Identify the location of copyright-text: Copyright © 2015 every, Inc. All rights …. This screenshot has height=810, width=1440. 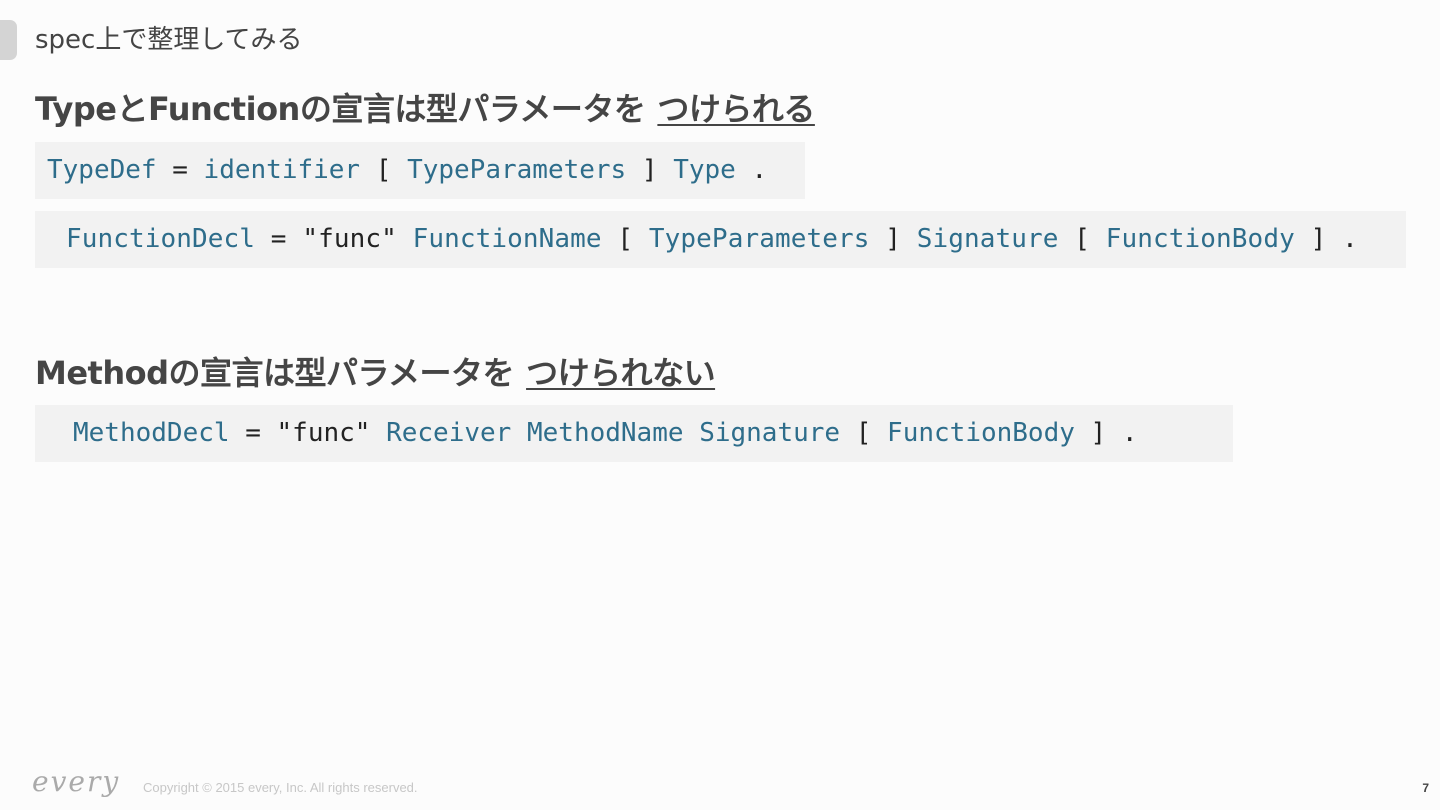
(280, 787).